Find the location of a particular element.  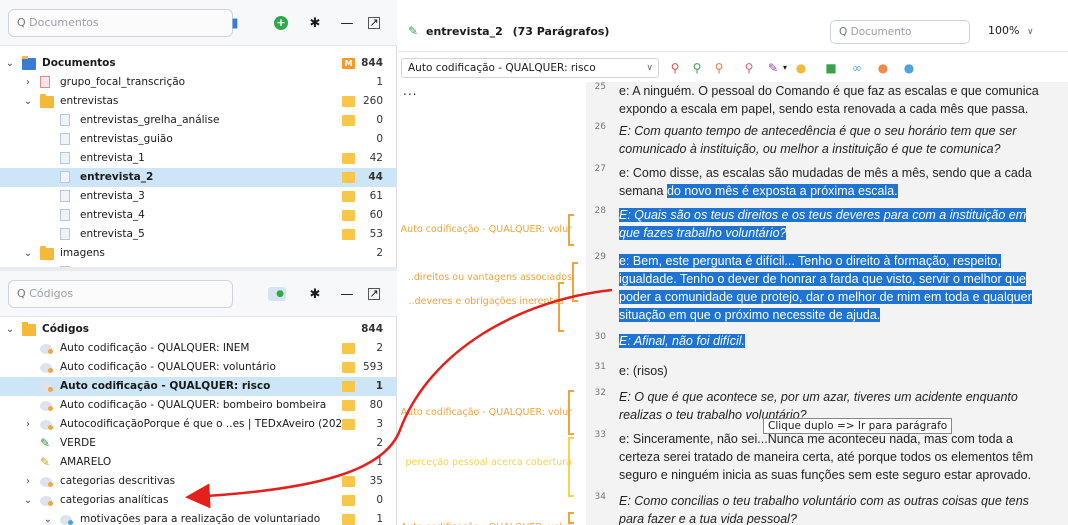

paragraph-number: 27 is located at coordinates (596, 169).